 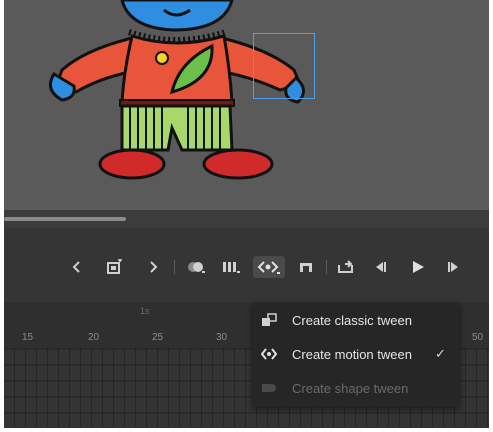 I want to click on ruler-label: 30, so click(x=222, y=337).